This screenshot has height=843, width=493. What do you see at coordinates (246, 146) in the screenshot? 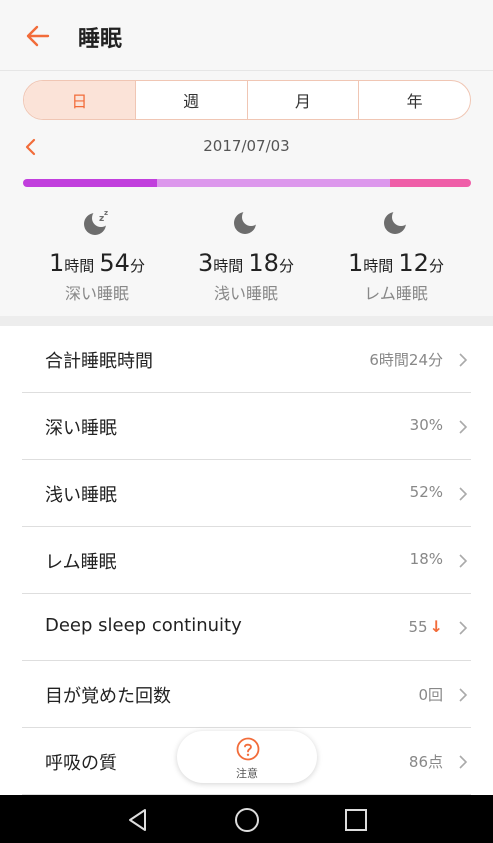
I see `date-label: 2017/07/03` at bounding box center [246, 146].